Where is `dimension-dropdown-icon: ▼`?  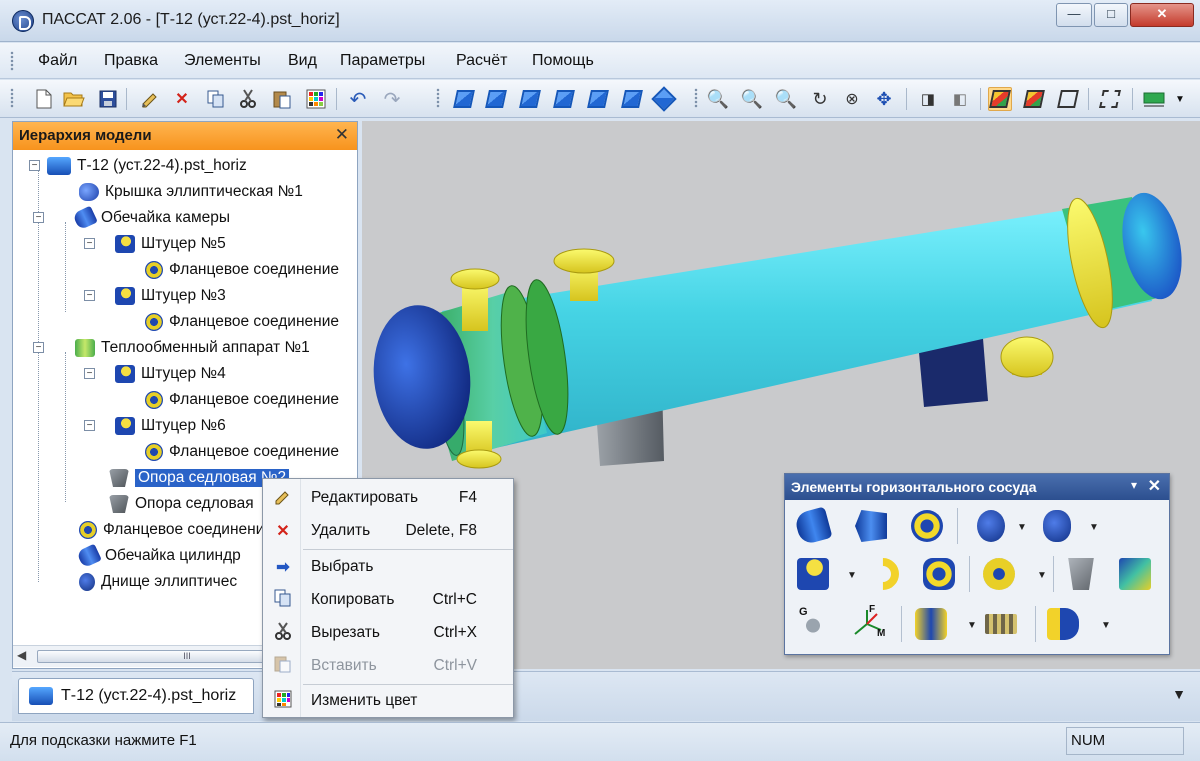 dimension-dropdown-icon: ▼ is located at coordinates (1180, 99).